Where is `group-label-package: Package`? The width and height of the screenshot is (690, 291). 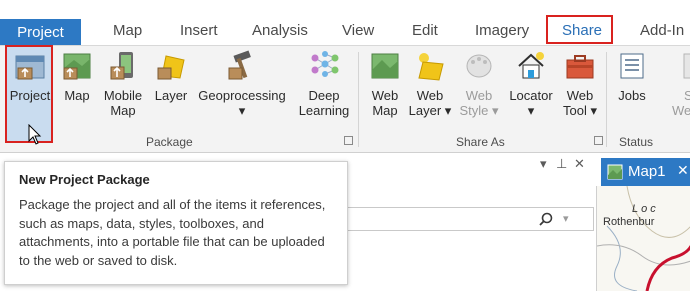 group-label-package: Package is located at coordinates (169, 142).